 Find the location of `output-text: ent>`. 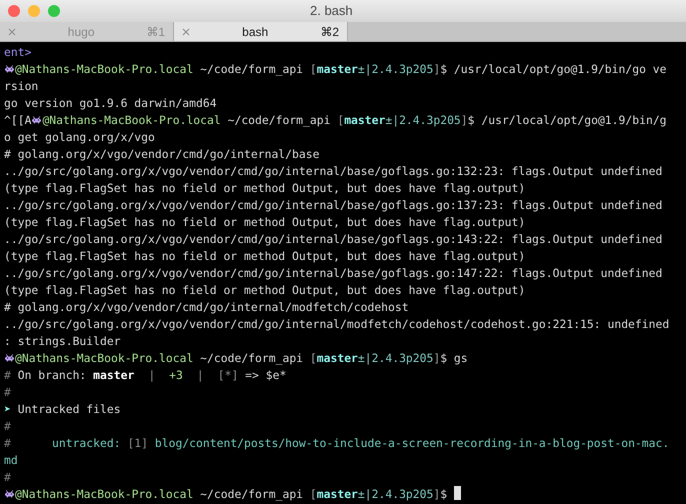

output-text: ent> is located at coordinates (18, 52).